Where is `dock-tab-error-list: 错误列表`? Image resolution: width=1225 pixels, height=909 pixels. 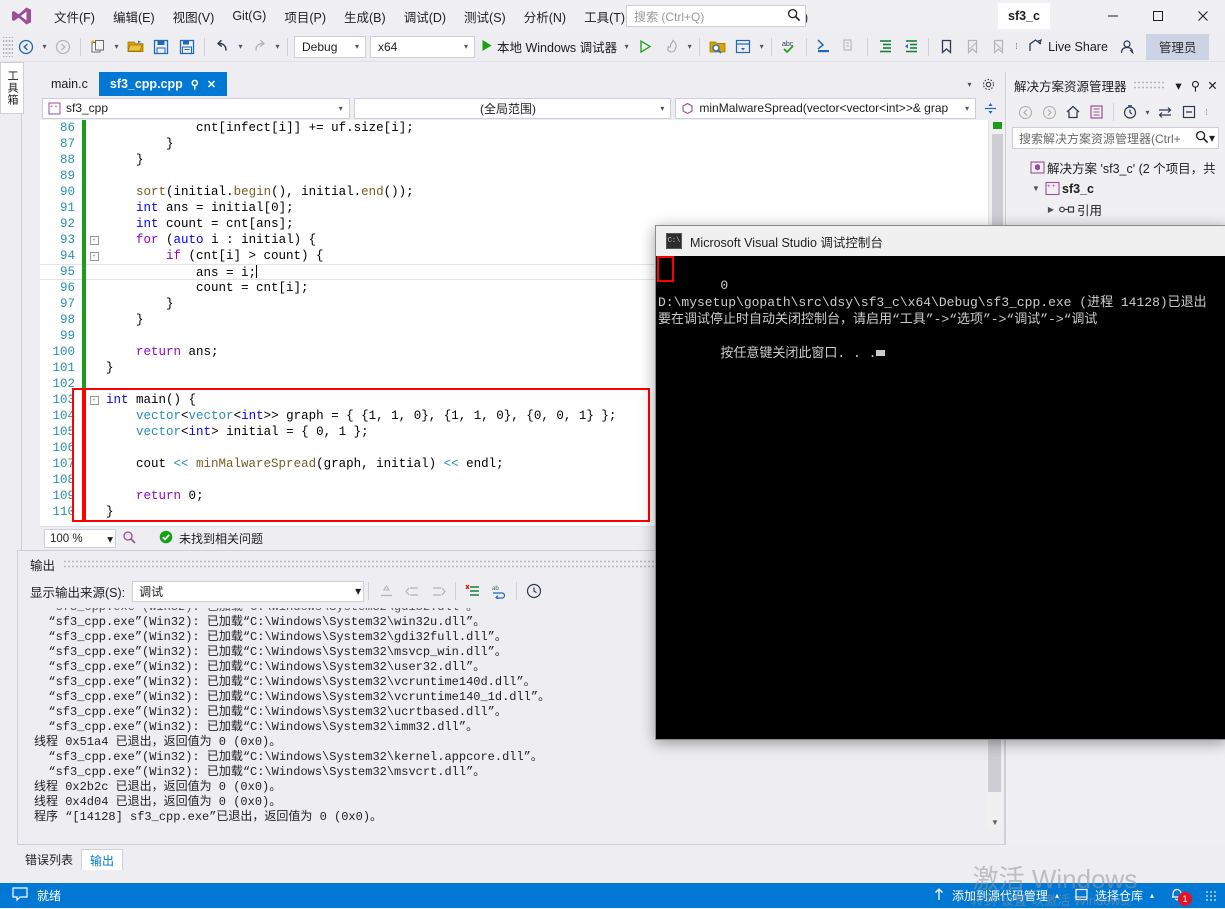
dock-tab-error-list: 错误列表 is located at coordinates (49, 859).